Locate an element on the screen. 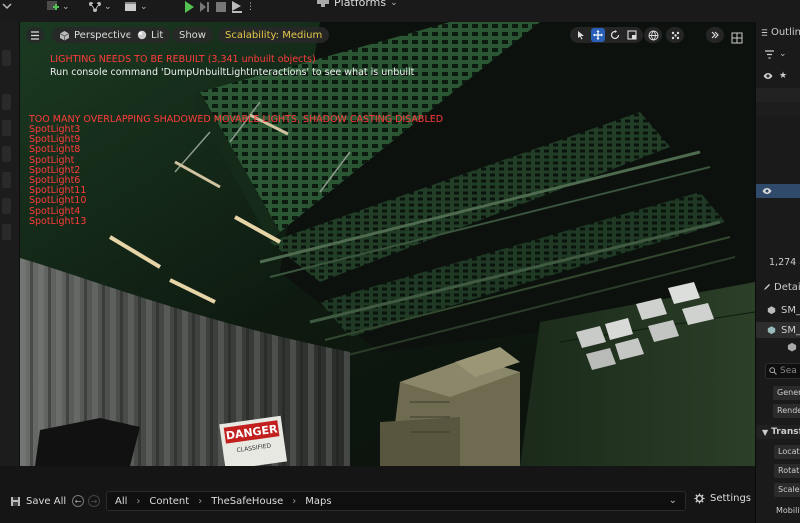  expand-toolbar-button is located at coordinates (715, 35).